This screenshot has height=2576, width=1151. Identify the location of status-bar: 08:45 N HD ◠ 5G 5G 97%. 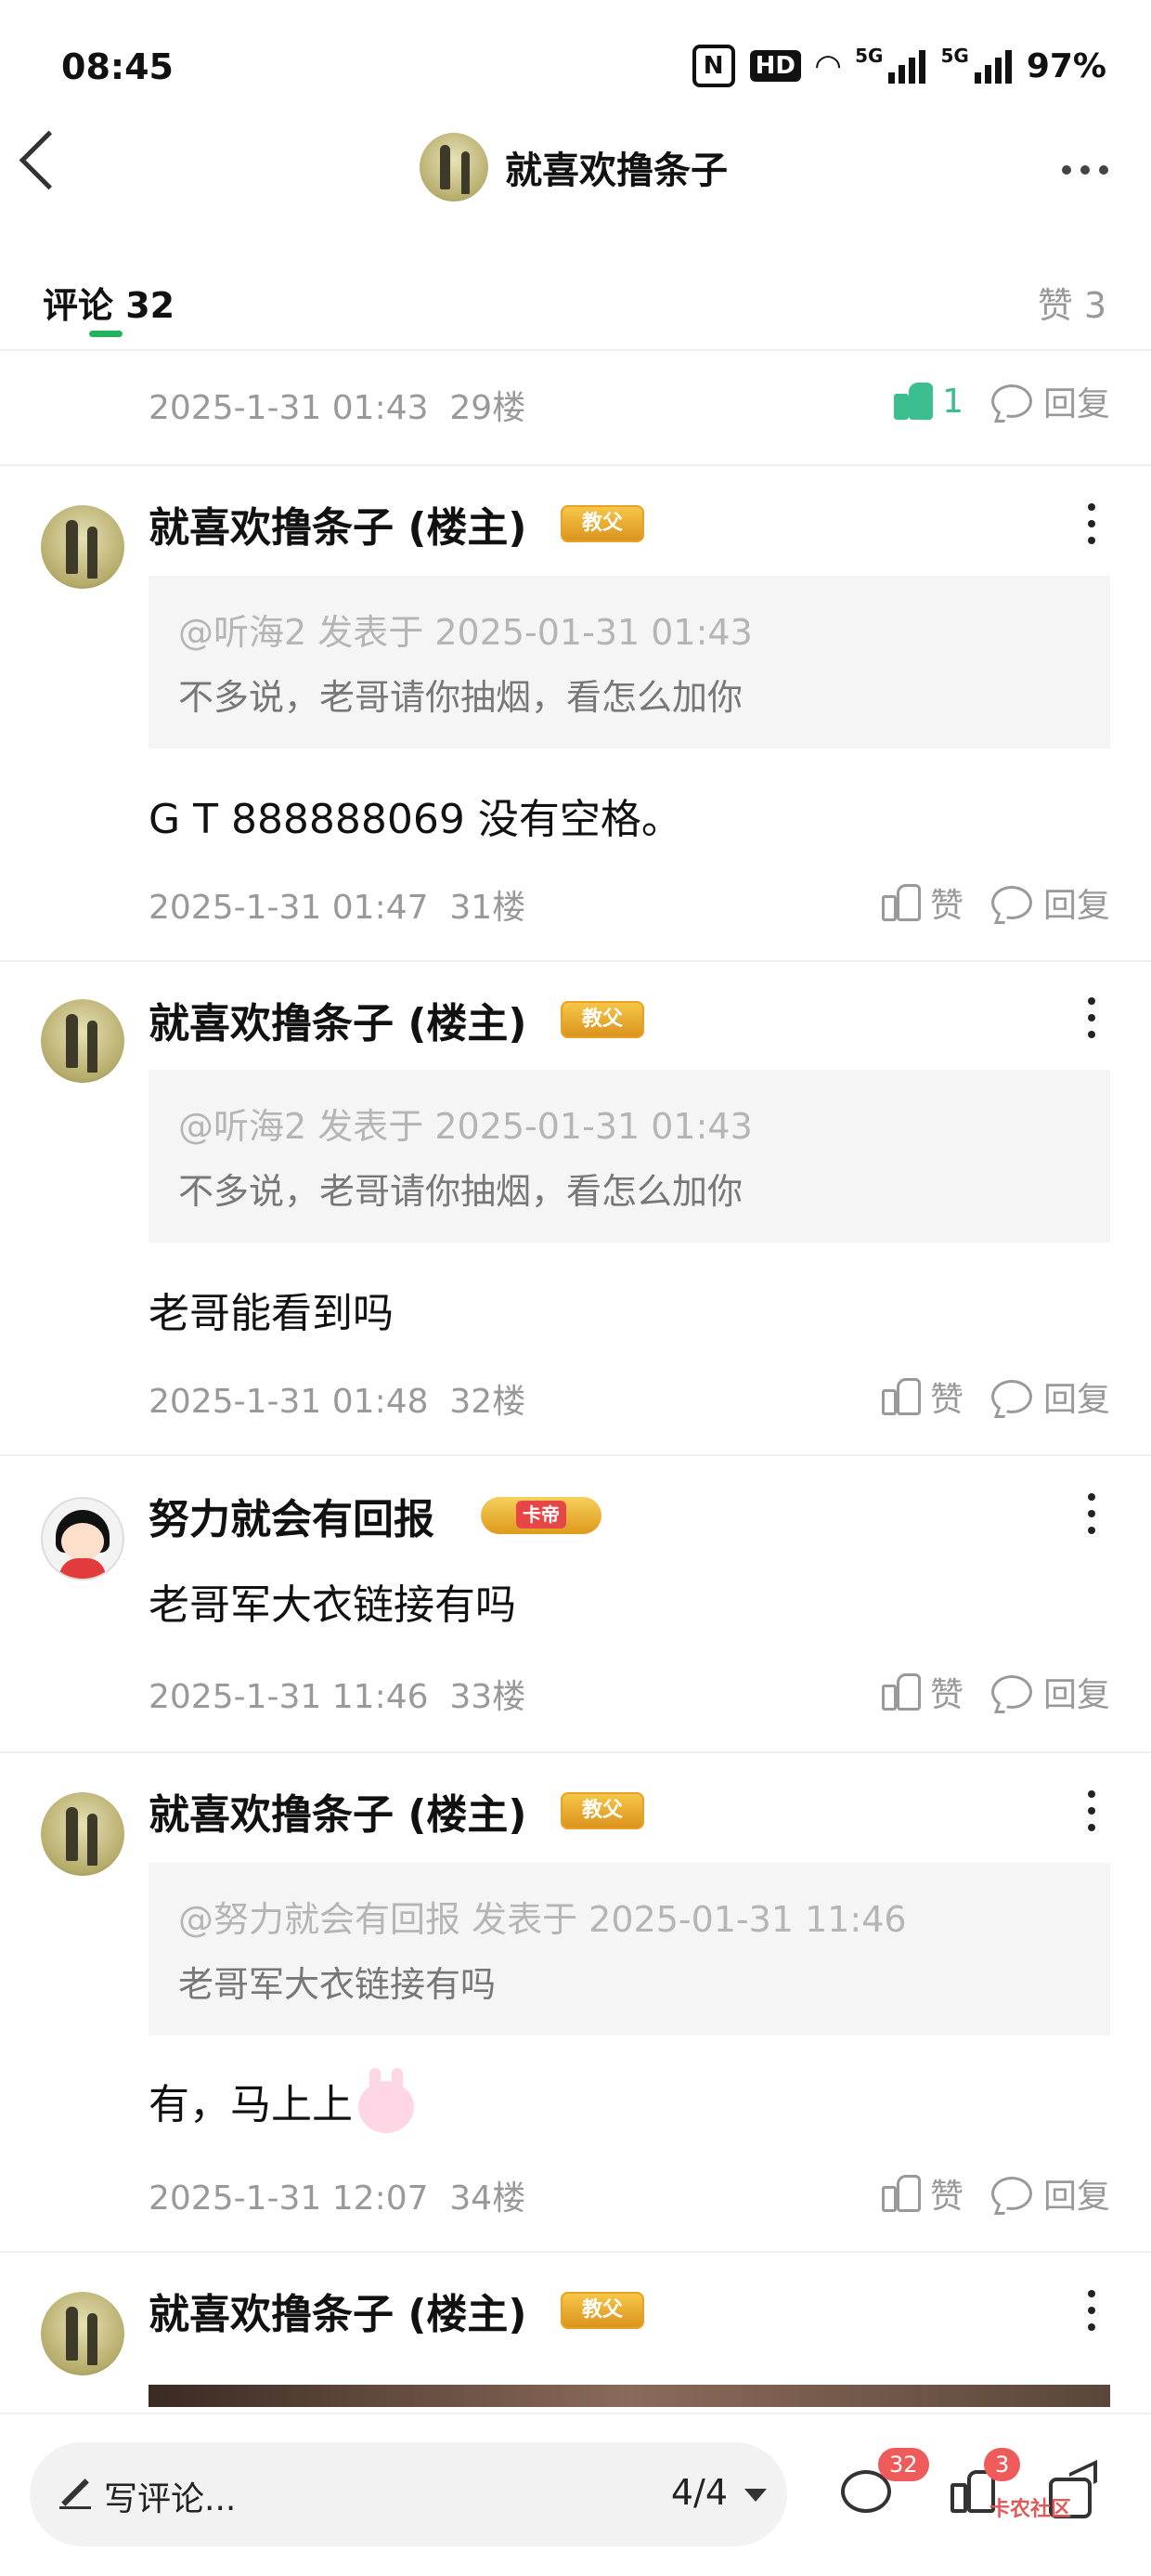
(575, 65).